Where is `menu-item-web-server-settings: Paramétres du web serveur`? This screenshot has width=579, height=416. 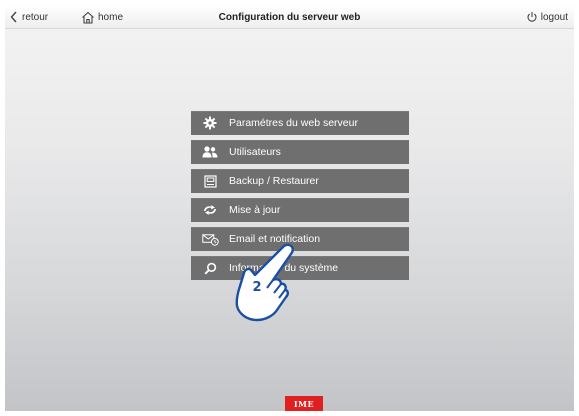 menu-item-web-server-settings: Paramétres du web serveur is located at coordinates (300, 123).